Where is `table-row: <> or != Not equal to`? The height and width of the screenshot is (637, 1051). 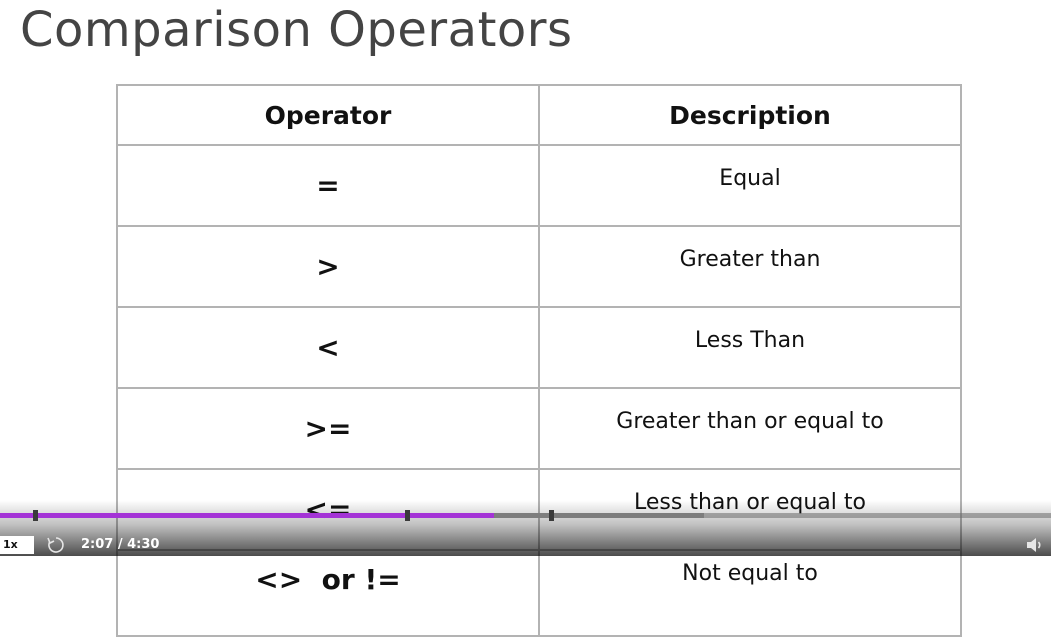
table-row: <> or != Not equal to is located at coordinates (539, 593).